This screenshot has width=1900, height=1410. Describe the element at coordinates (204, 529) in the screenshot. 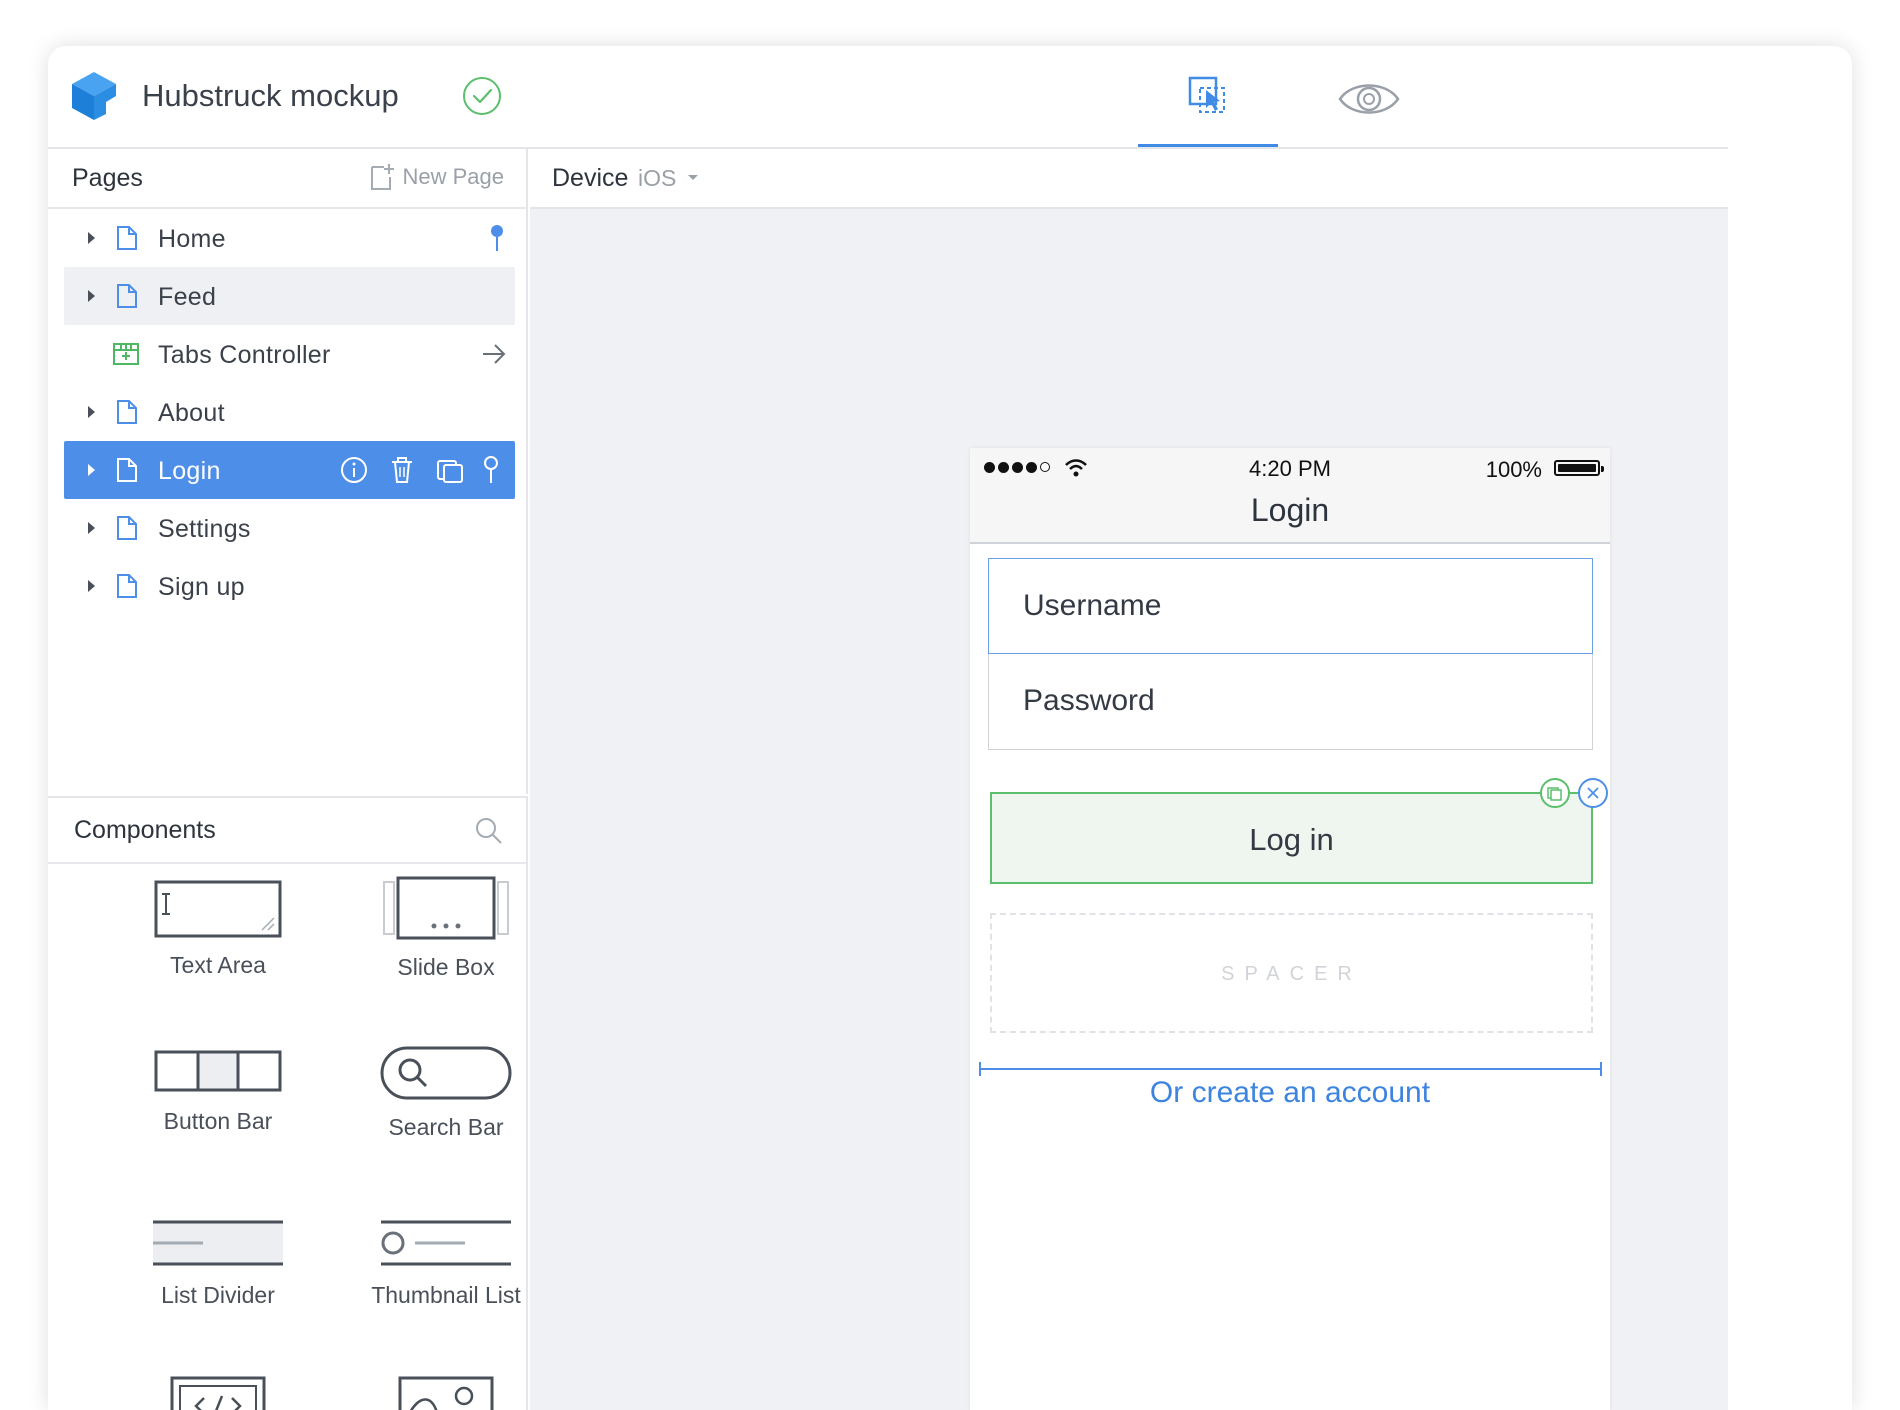

I see `page-label: Settings` at that location.